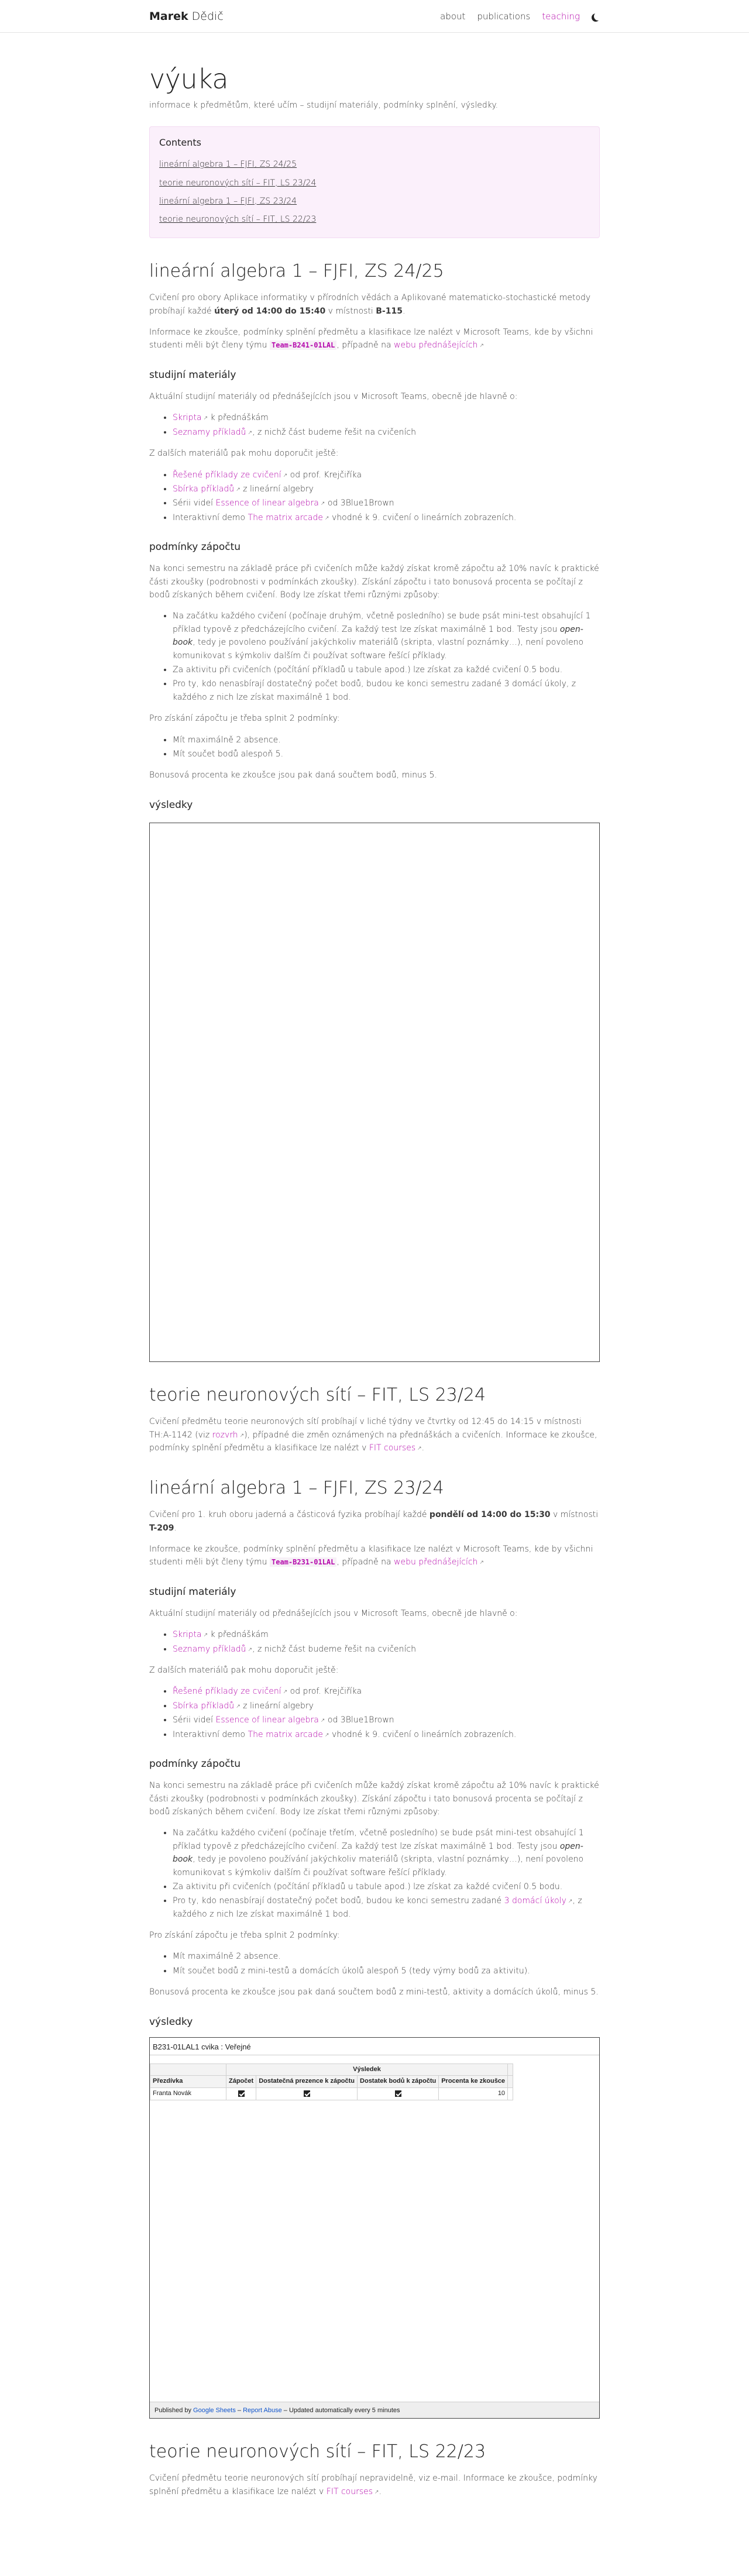 Image resolution: width=749 pixels, height=2576 pixels. What do you see at coordinates (171, 2022) in the screenshot?
I see `results-heading: výsledky` at bounding box center [171, 2022].